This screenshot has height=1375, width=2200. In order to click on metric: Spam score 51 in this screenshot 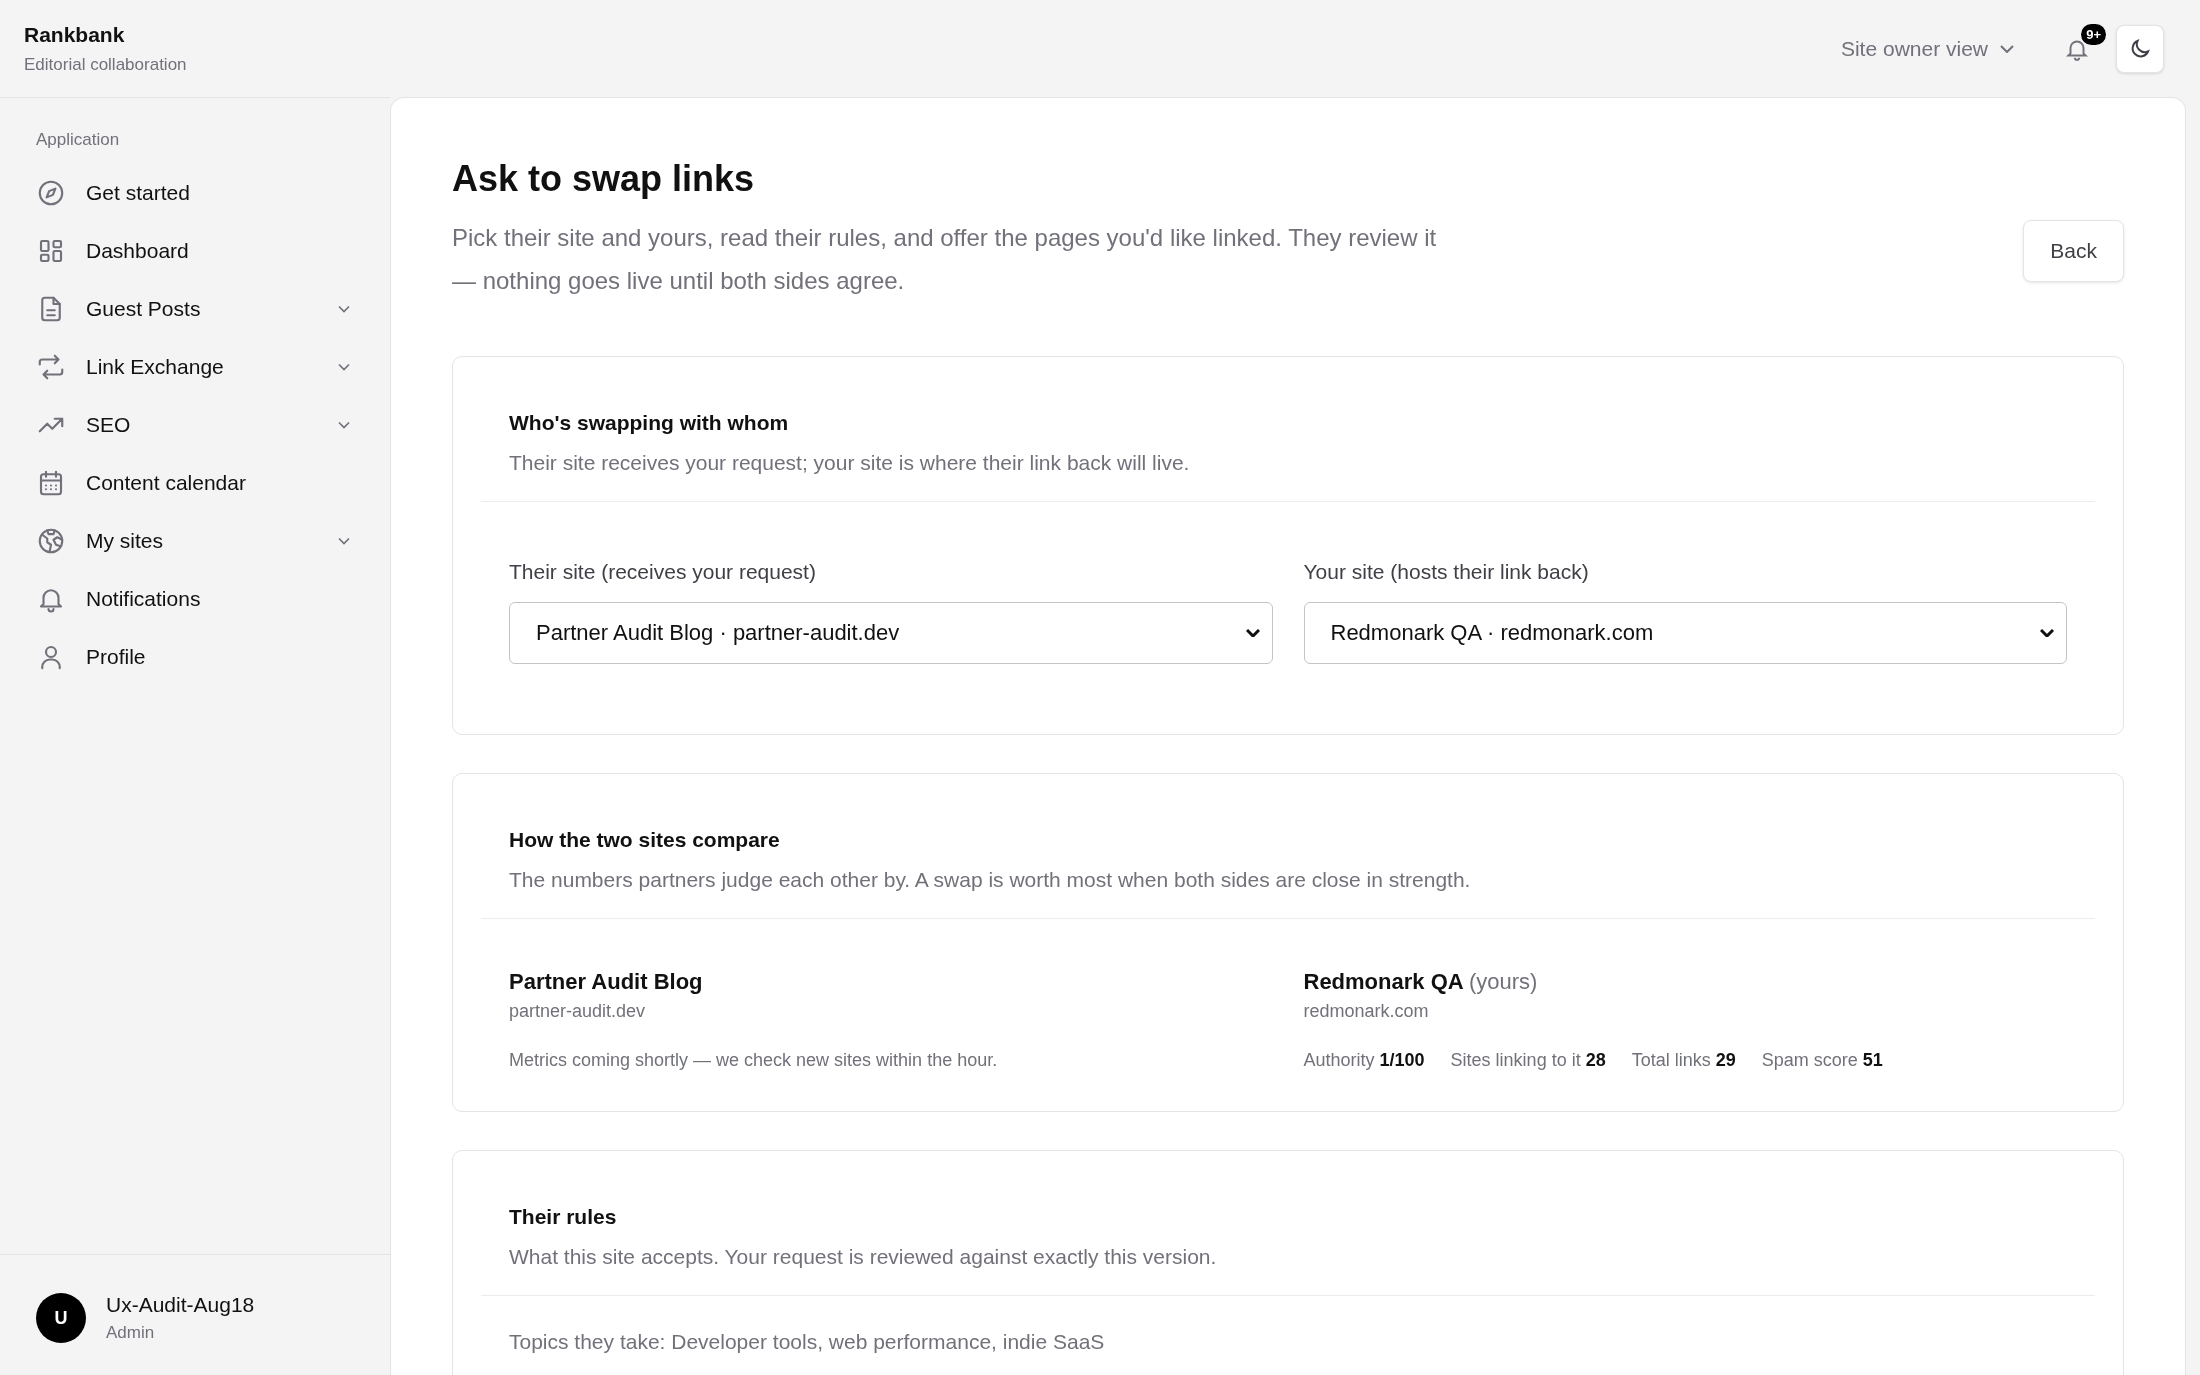, I will do `click(1822, 1060)`.